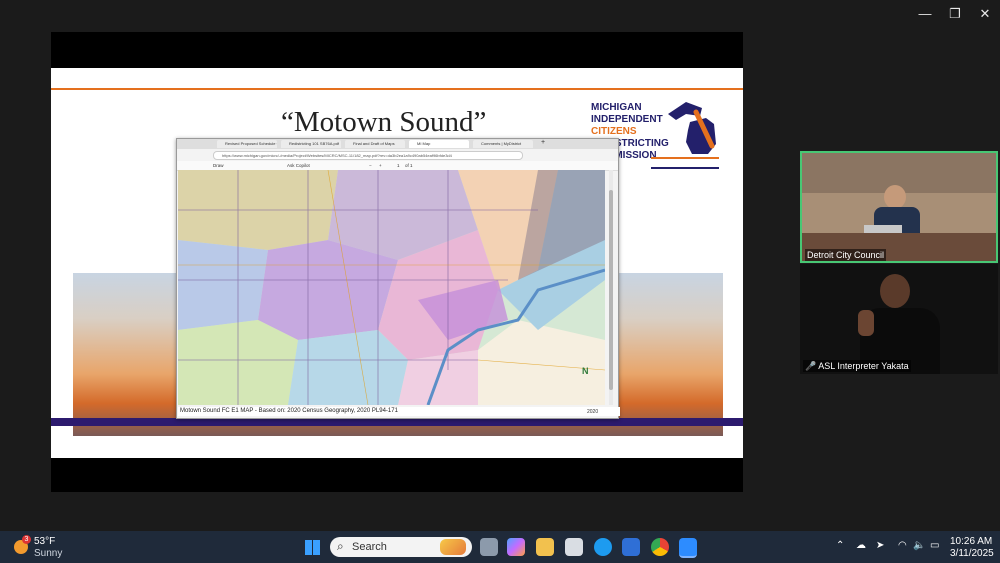 This screenshot has height=563, width=1000. Describe the element at coordinates (340, 546) in the screenshot. I see `search-icon: ⌕` at that location.